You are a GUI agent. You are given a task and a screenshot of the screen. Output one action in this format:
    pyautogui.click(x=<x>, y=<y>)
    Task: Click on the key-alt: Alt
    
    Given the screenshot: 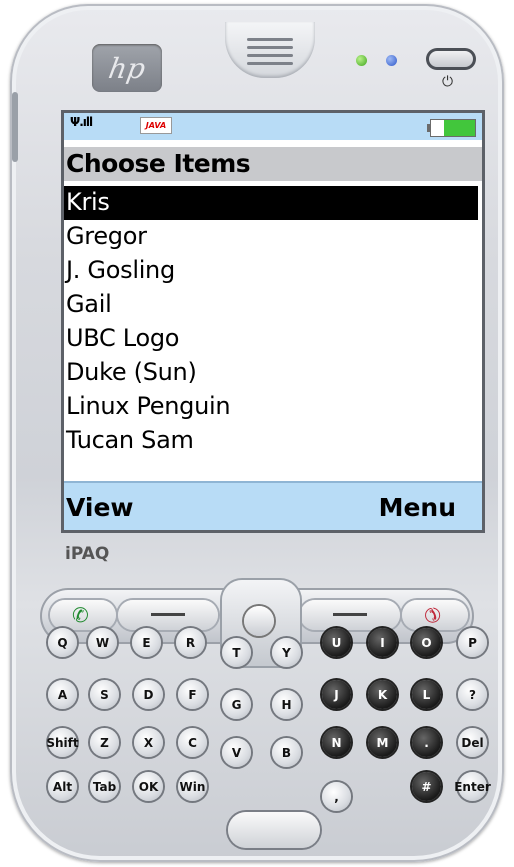 What is the action you would take?
    pyautogui.click(x=62, y=786)
    